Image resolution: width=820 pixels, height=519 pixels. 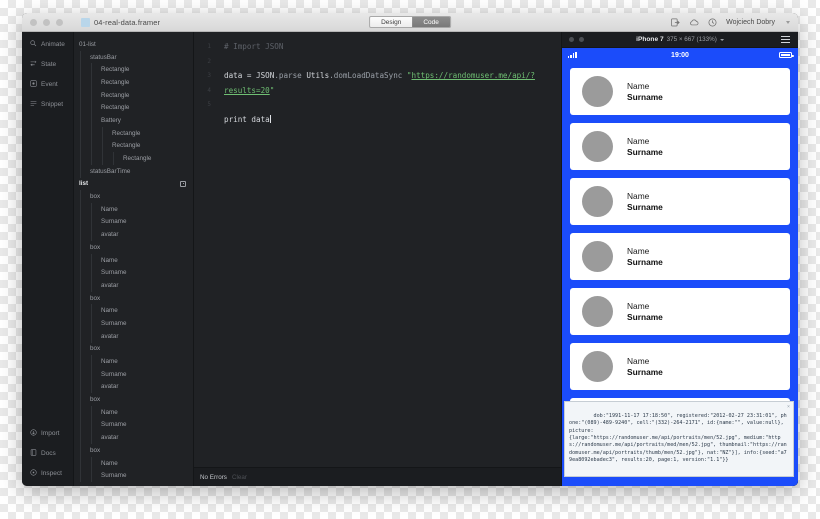 I want to click on rail-item-label: Event, so click(x=49, y=84).